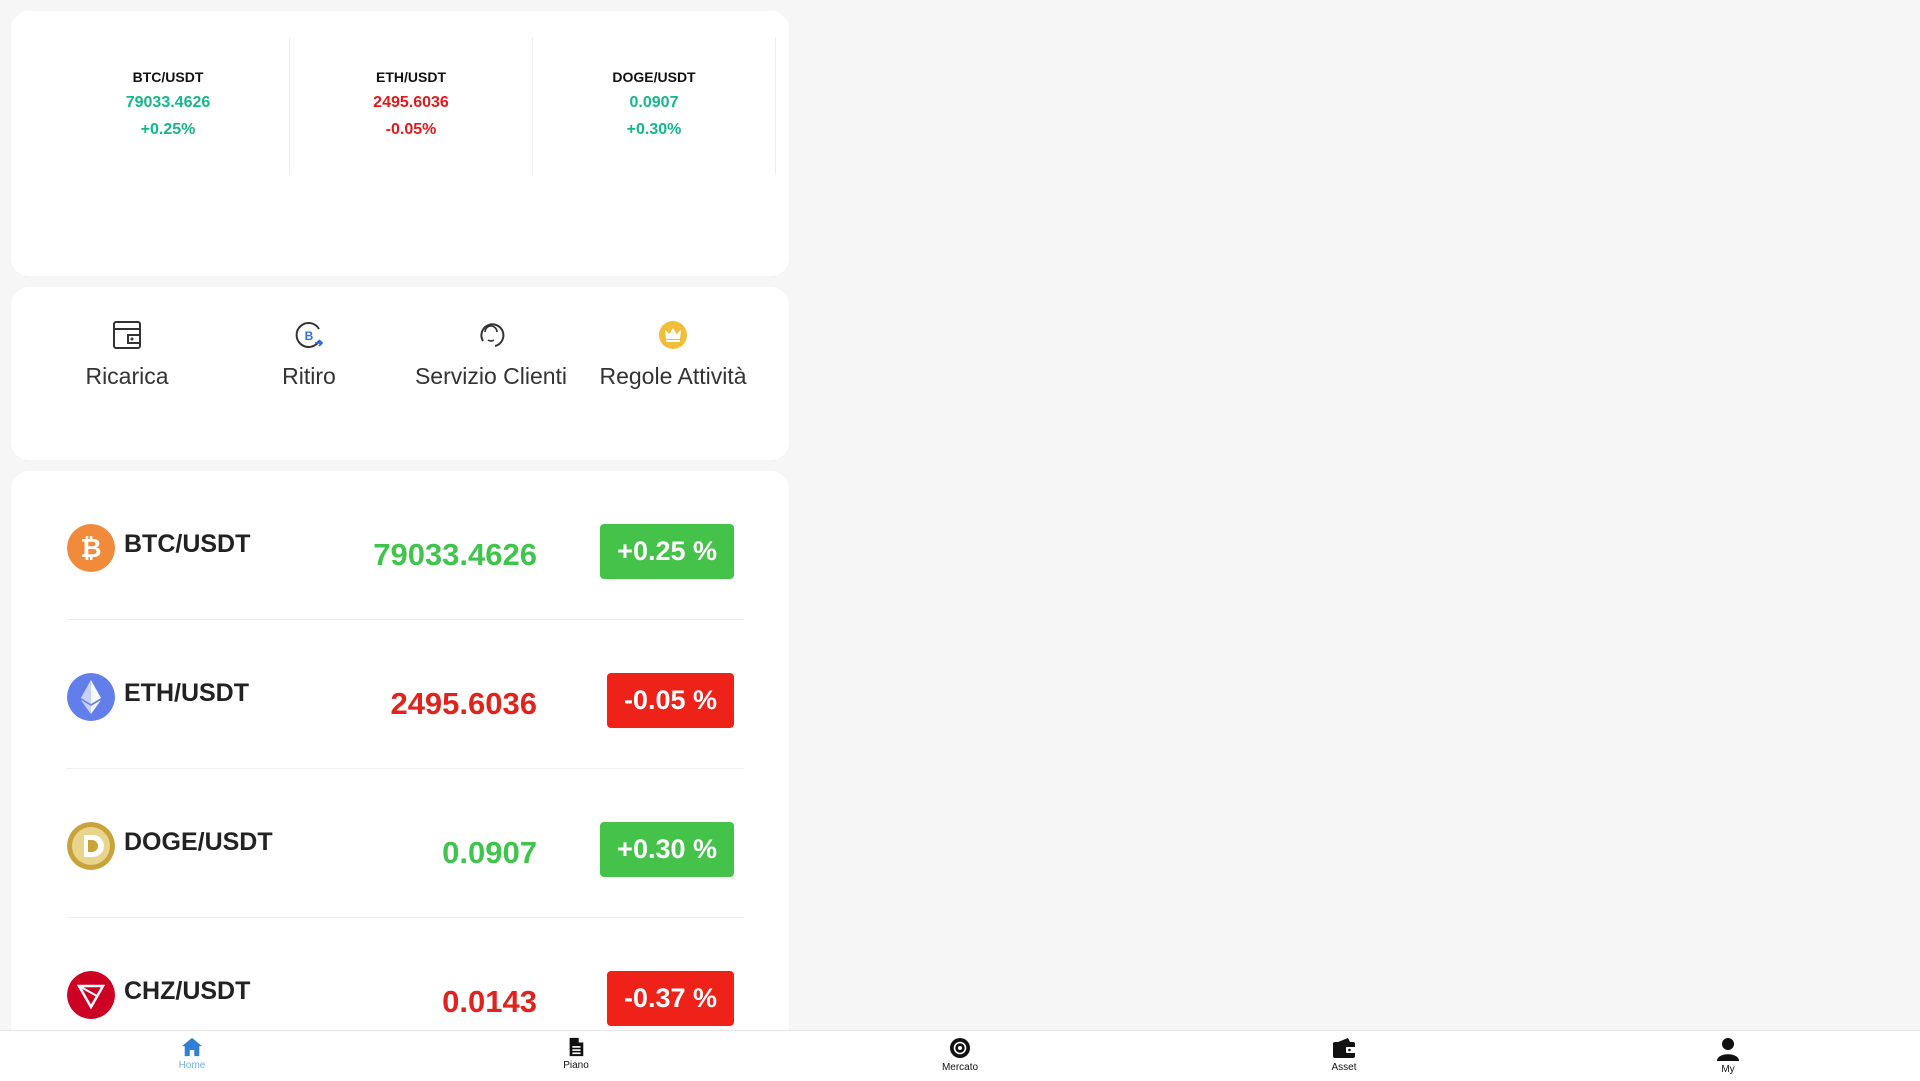 The height and width of the screenshot is (1081, 1920). Describe the element at coordinates (91, 697) in the screenshot. I see `ethereum-icon` at that location.